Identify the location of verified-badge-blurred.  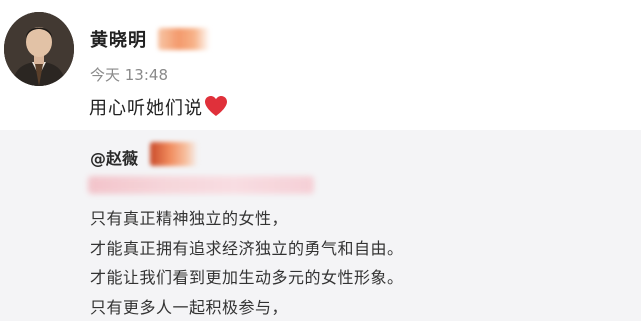
(184, 39).